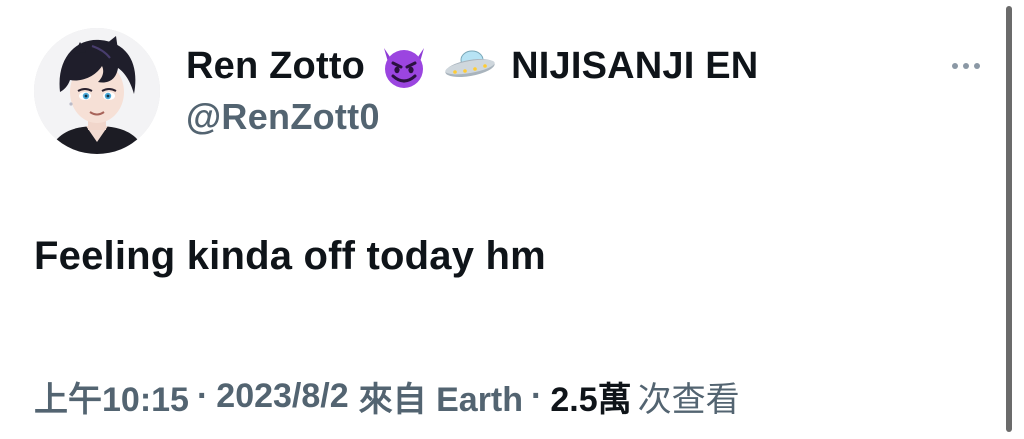  I want to click on tweet-time: 上午10:15, so click(111, 396).